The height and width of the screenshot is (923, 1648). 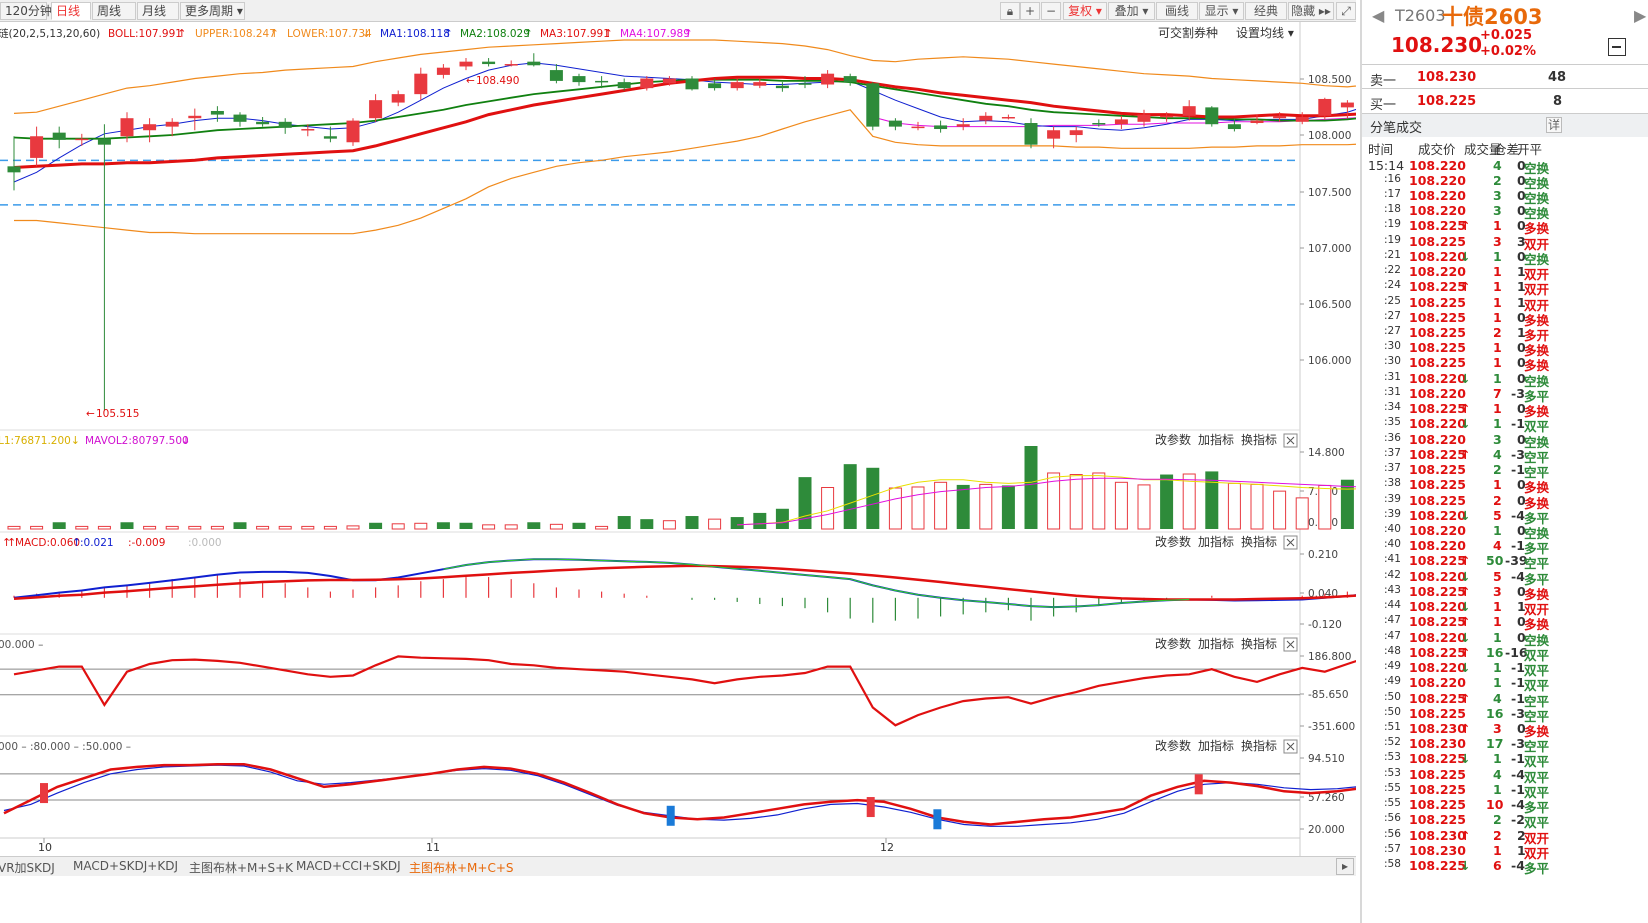 What do you see at coordinates (125, 866) in the screenshot?
I see `indicator-template-1: MACD+SKDJ+KDJ` at bounding box center [125, 866].